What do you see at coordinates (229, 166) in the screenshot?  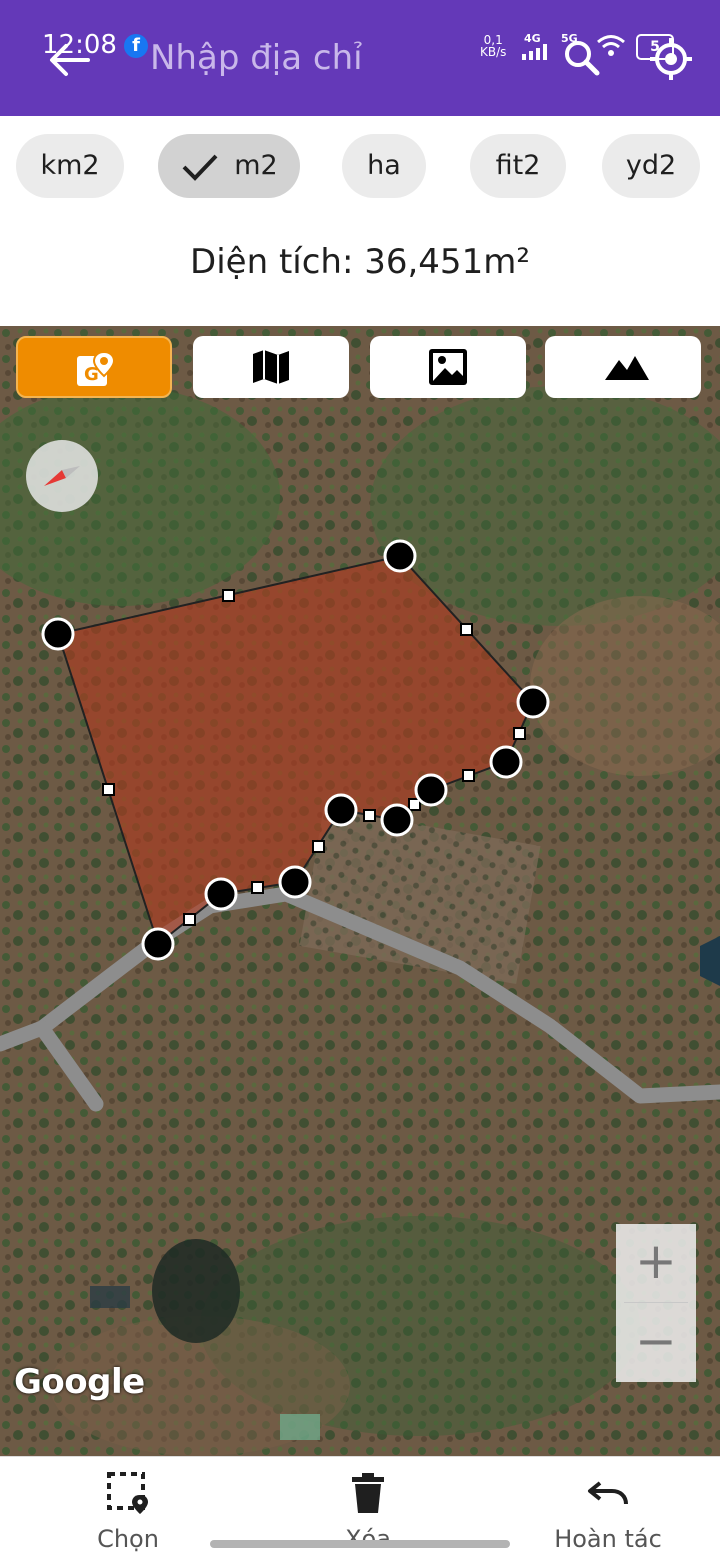 I see `unit-chip-m2: m2` at bounding box center [229, 166].